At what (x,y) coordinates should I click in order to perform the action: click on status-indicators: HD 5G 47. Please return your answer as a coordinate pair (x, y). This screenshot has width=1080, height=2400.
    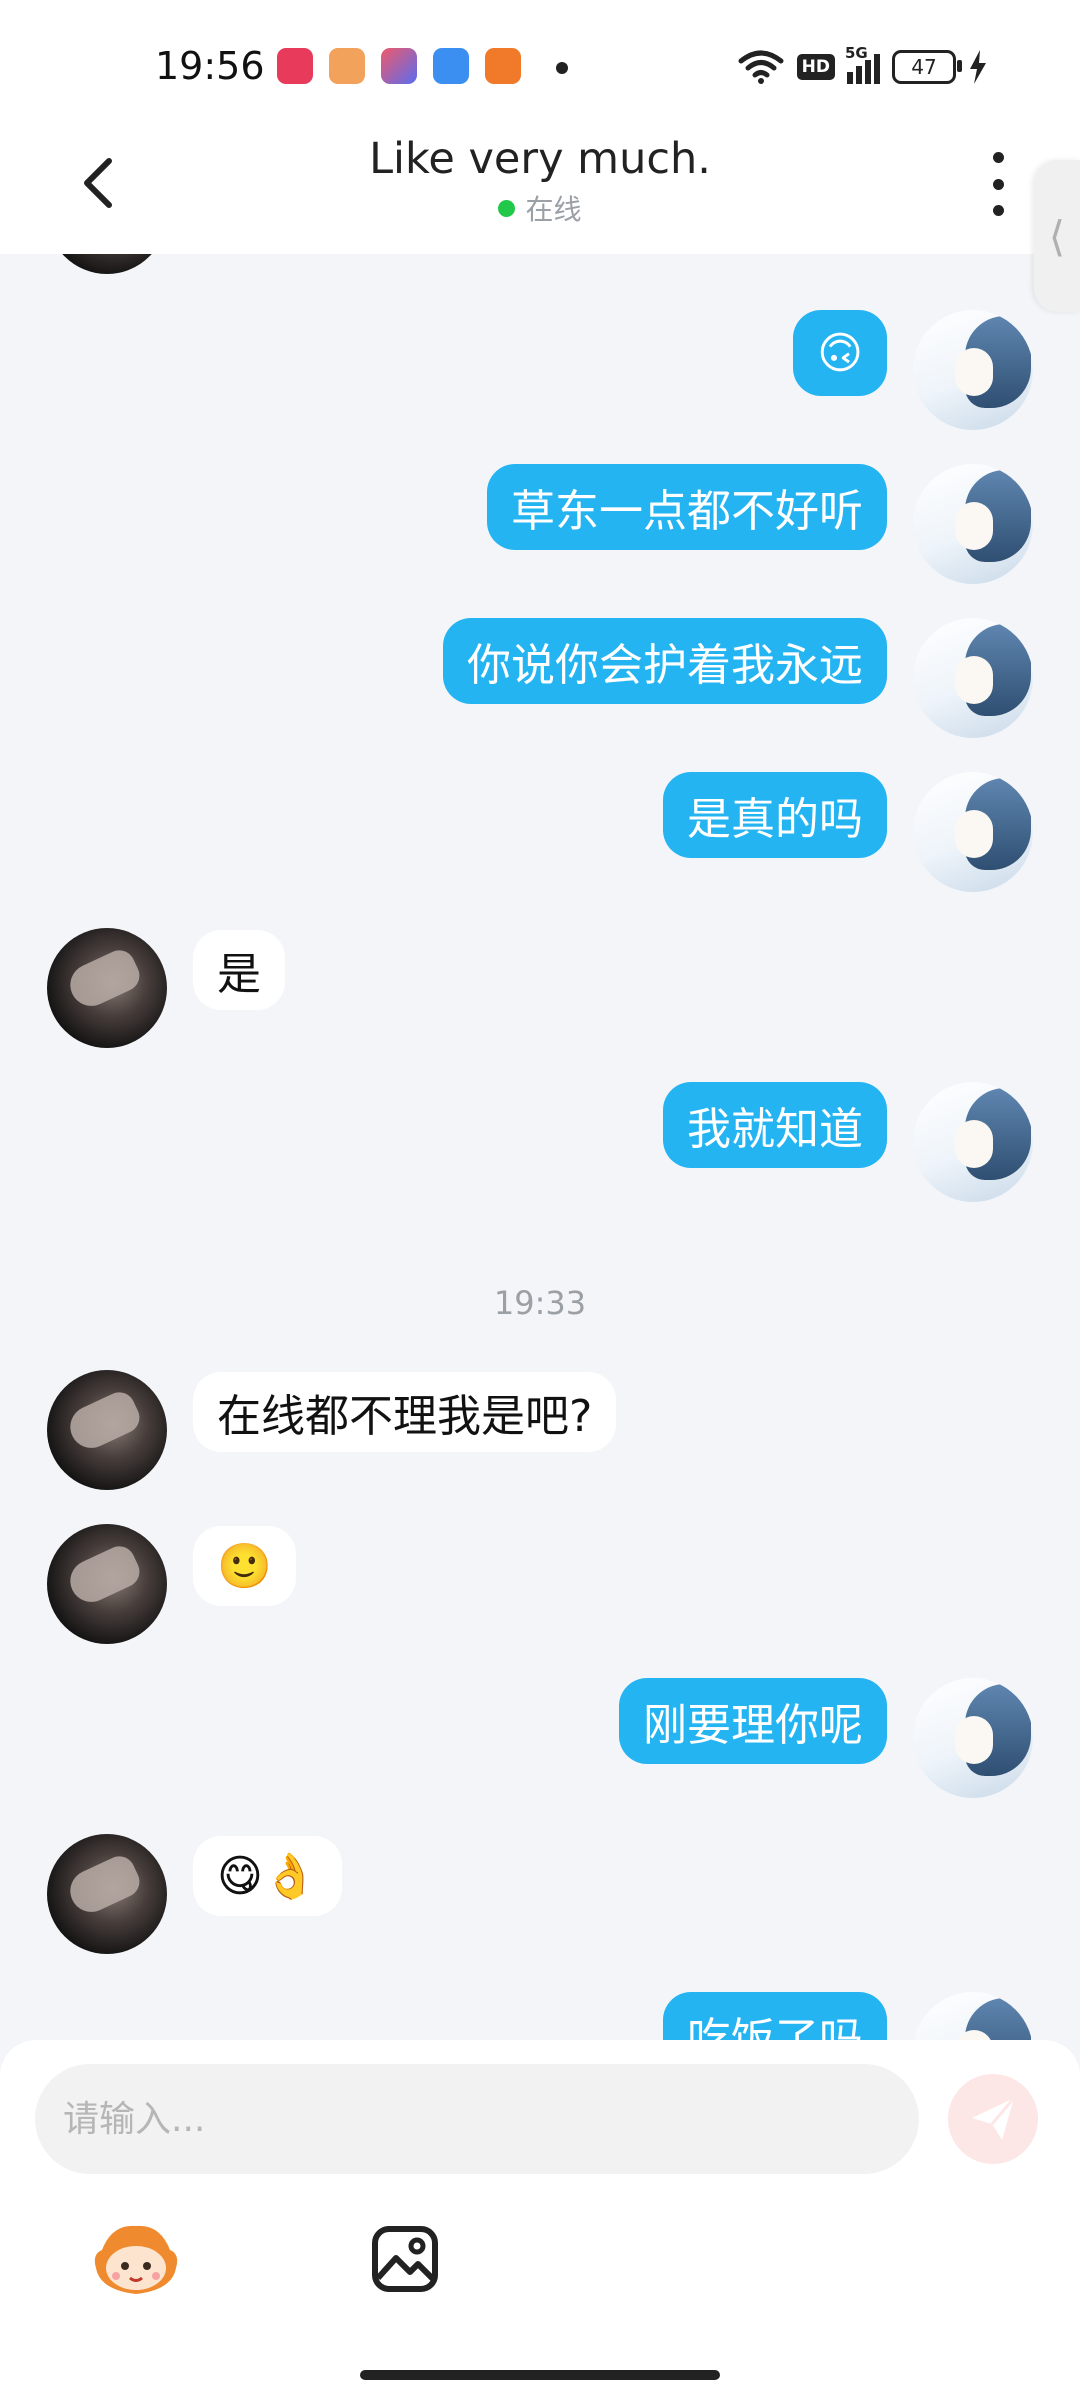
    Looking at the image, I should click on (862, 67).